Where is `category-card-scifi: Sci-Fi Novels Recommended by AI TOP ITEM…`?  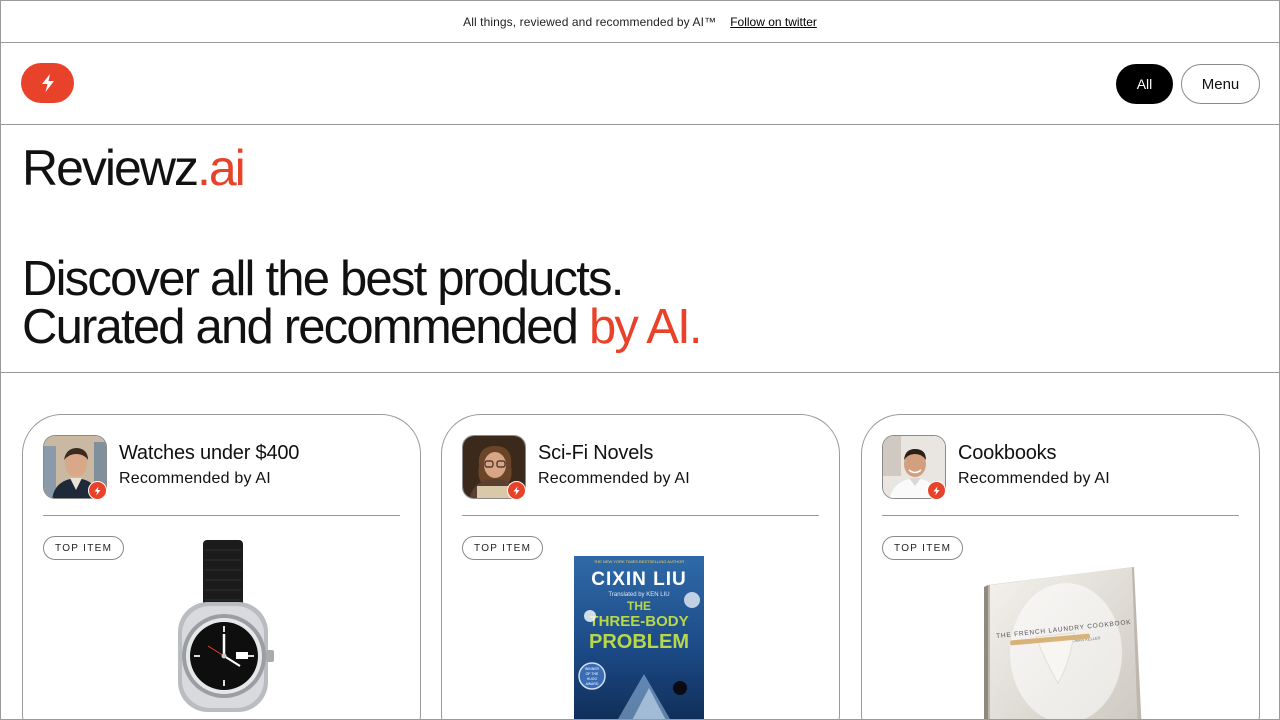 category-card-scifi: Sci-Fi Novels Recommended by AI TOP ITEM… is located at coordinates (640, 566).